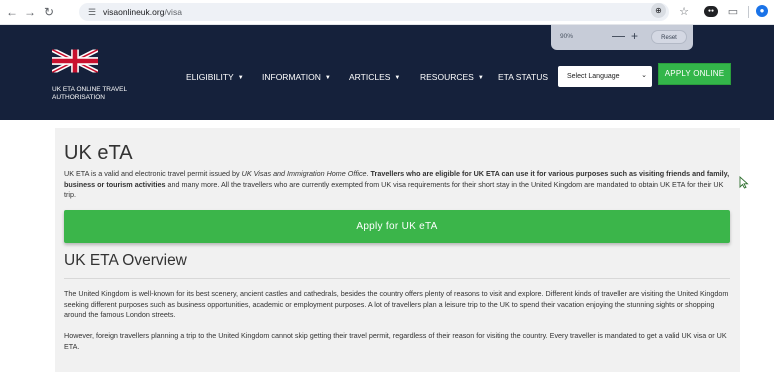  I want to click on brand-line-1: UK ETA ONLINE TRAVEL, so click(90, 89).